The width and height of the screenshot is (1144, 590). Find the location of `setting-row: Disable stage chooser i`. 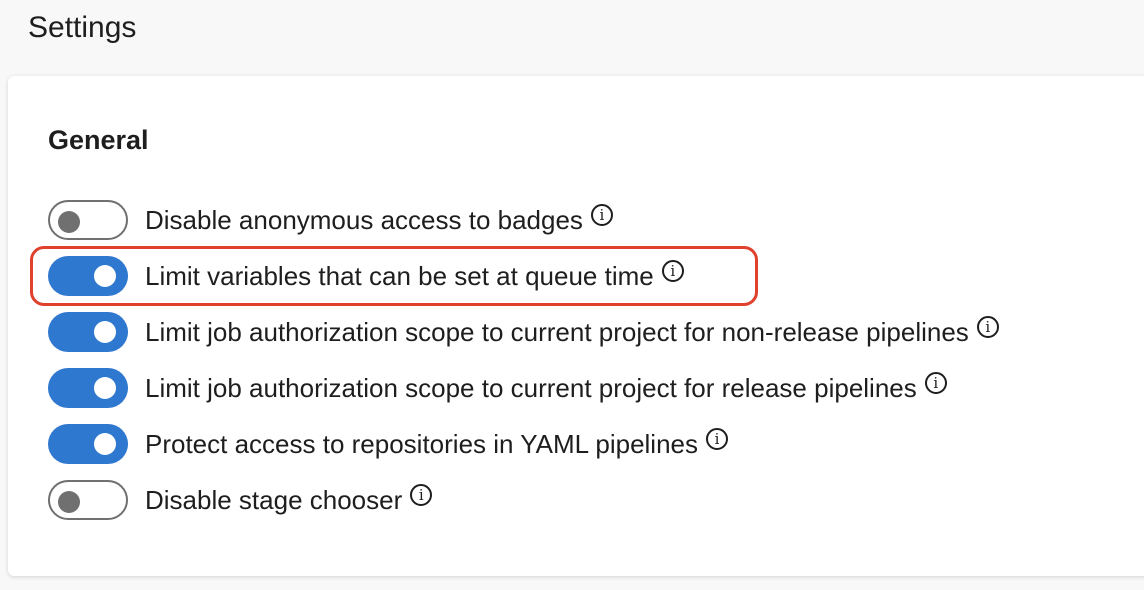

setting-row: Disable stage chooser i is located at coordinates (240, 500).